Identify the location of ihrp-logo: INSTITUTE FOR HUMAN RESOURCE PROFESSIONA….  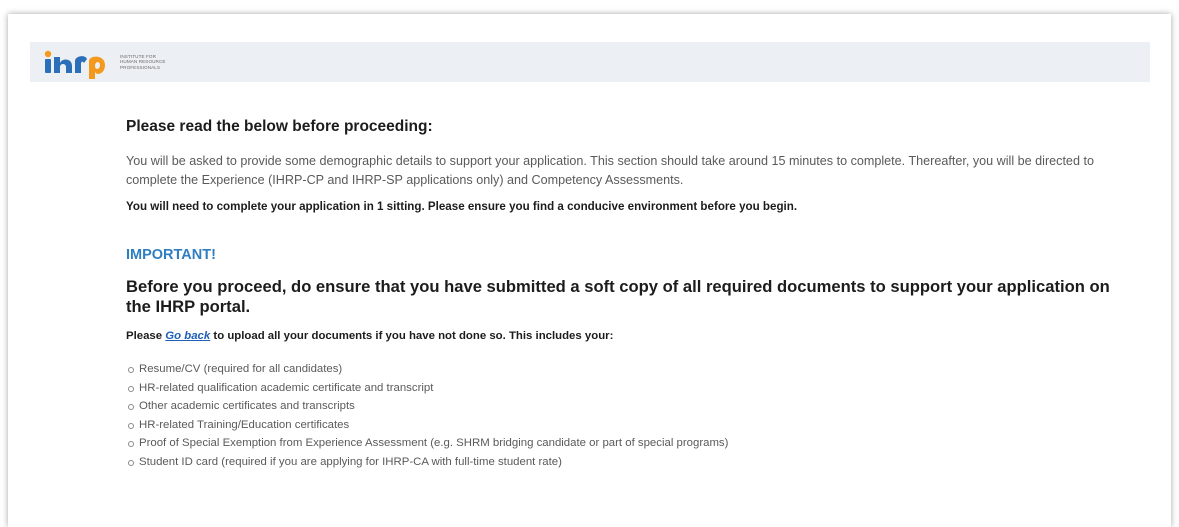
(105, 62).